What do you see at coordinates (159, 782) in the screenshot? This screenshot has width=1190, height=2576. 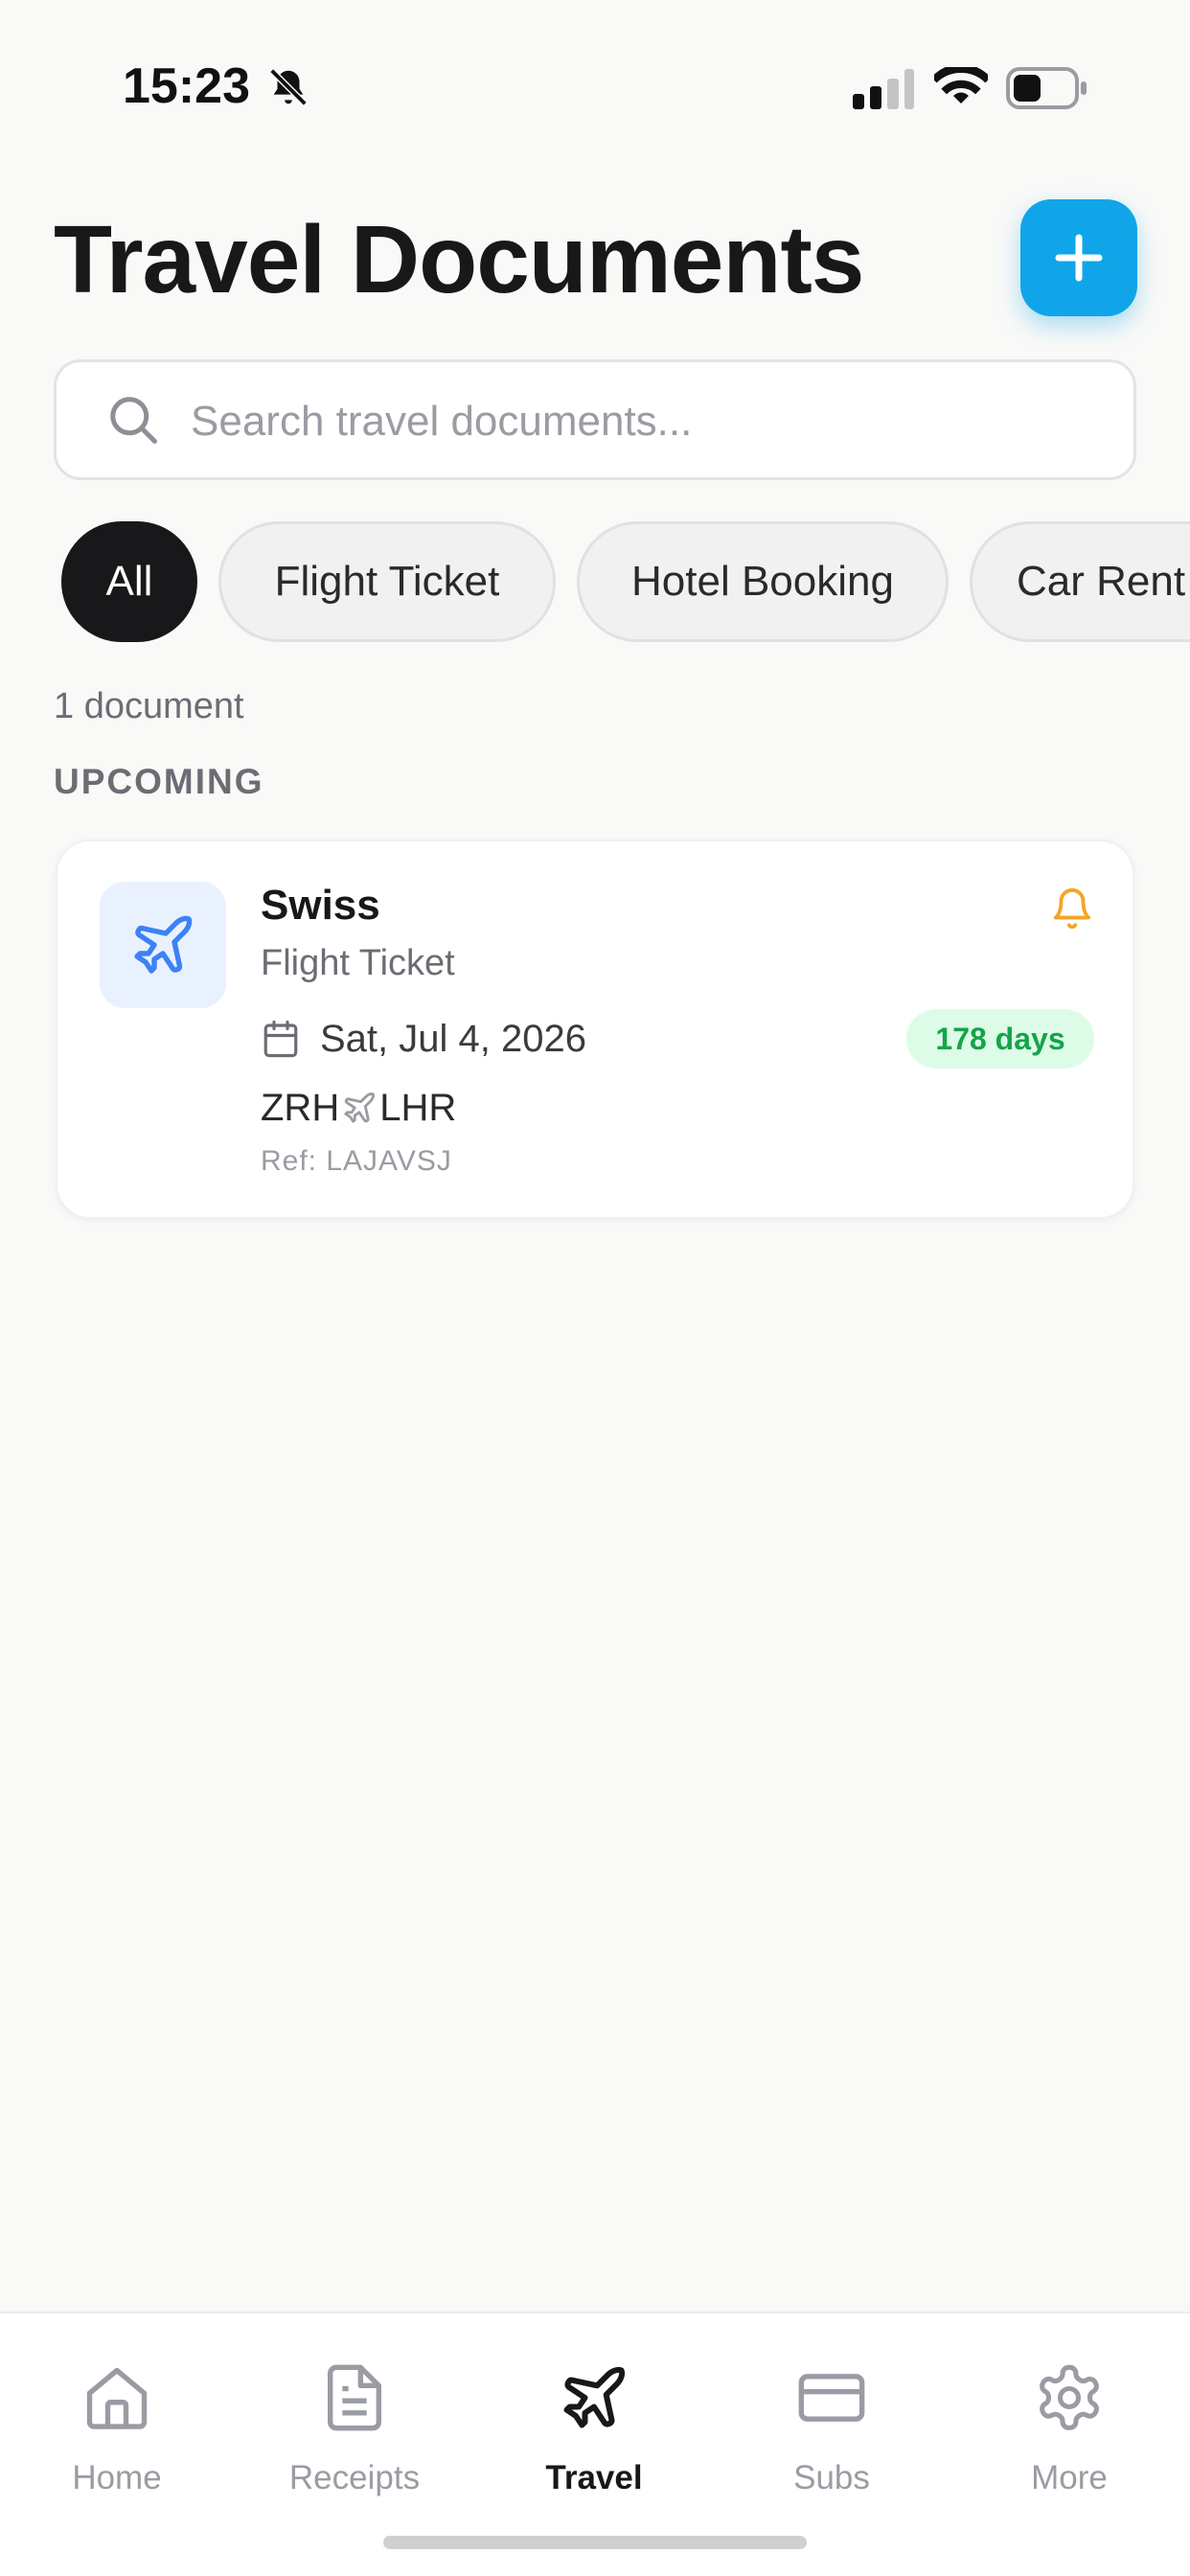 I see `section-heading-upcoming: UPCOMING` at bounding box center [159, 782].